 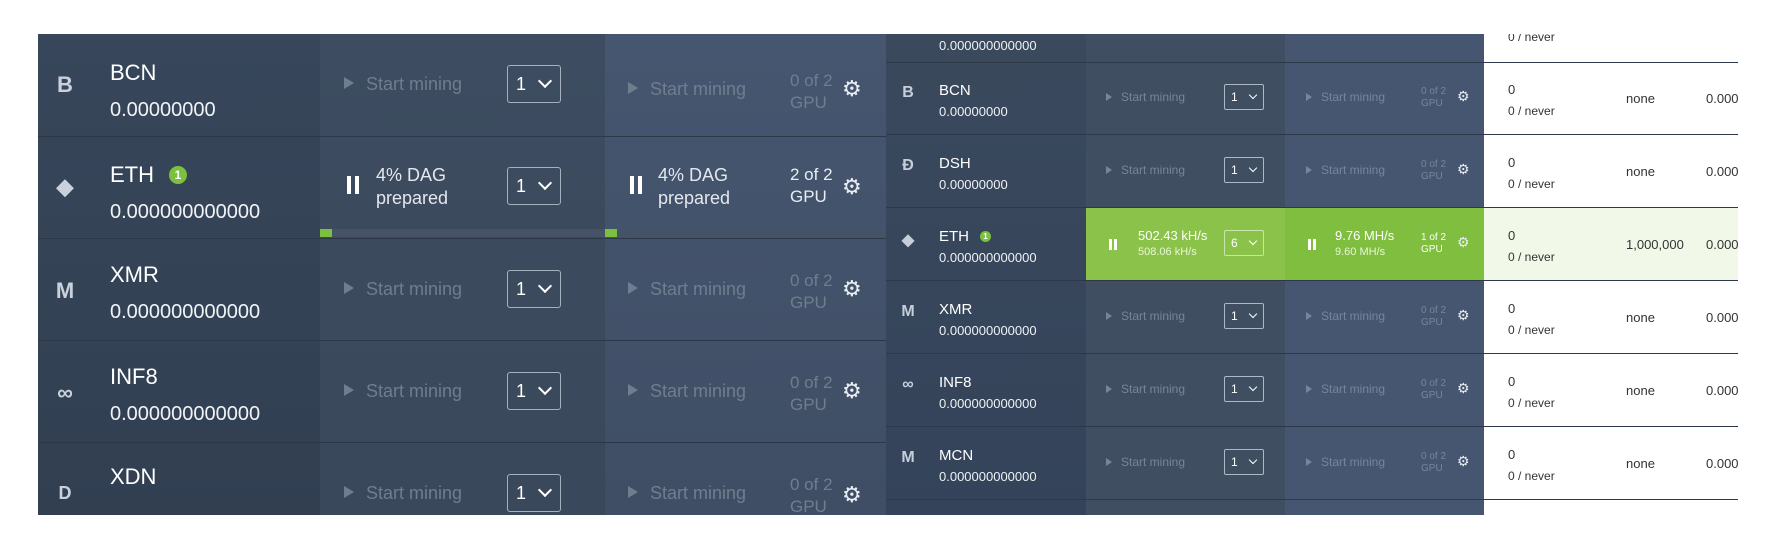 What do you see at coordinates (955, 163) in the screenshot?
I see `coin-symbol: DSH` at bounding box center [955, 163].